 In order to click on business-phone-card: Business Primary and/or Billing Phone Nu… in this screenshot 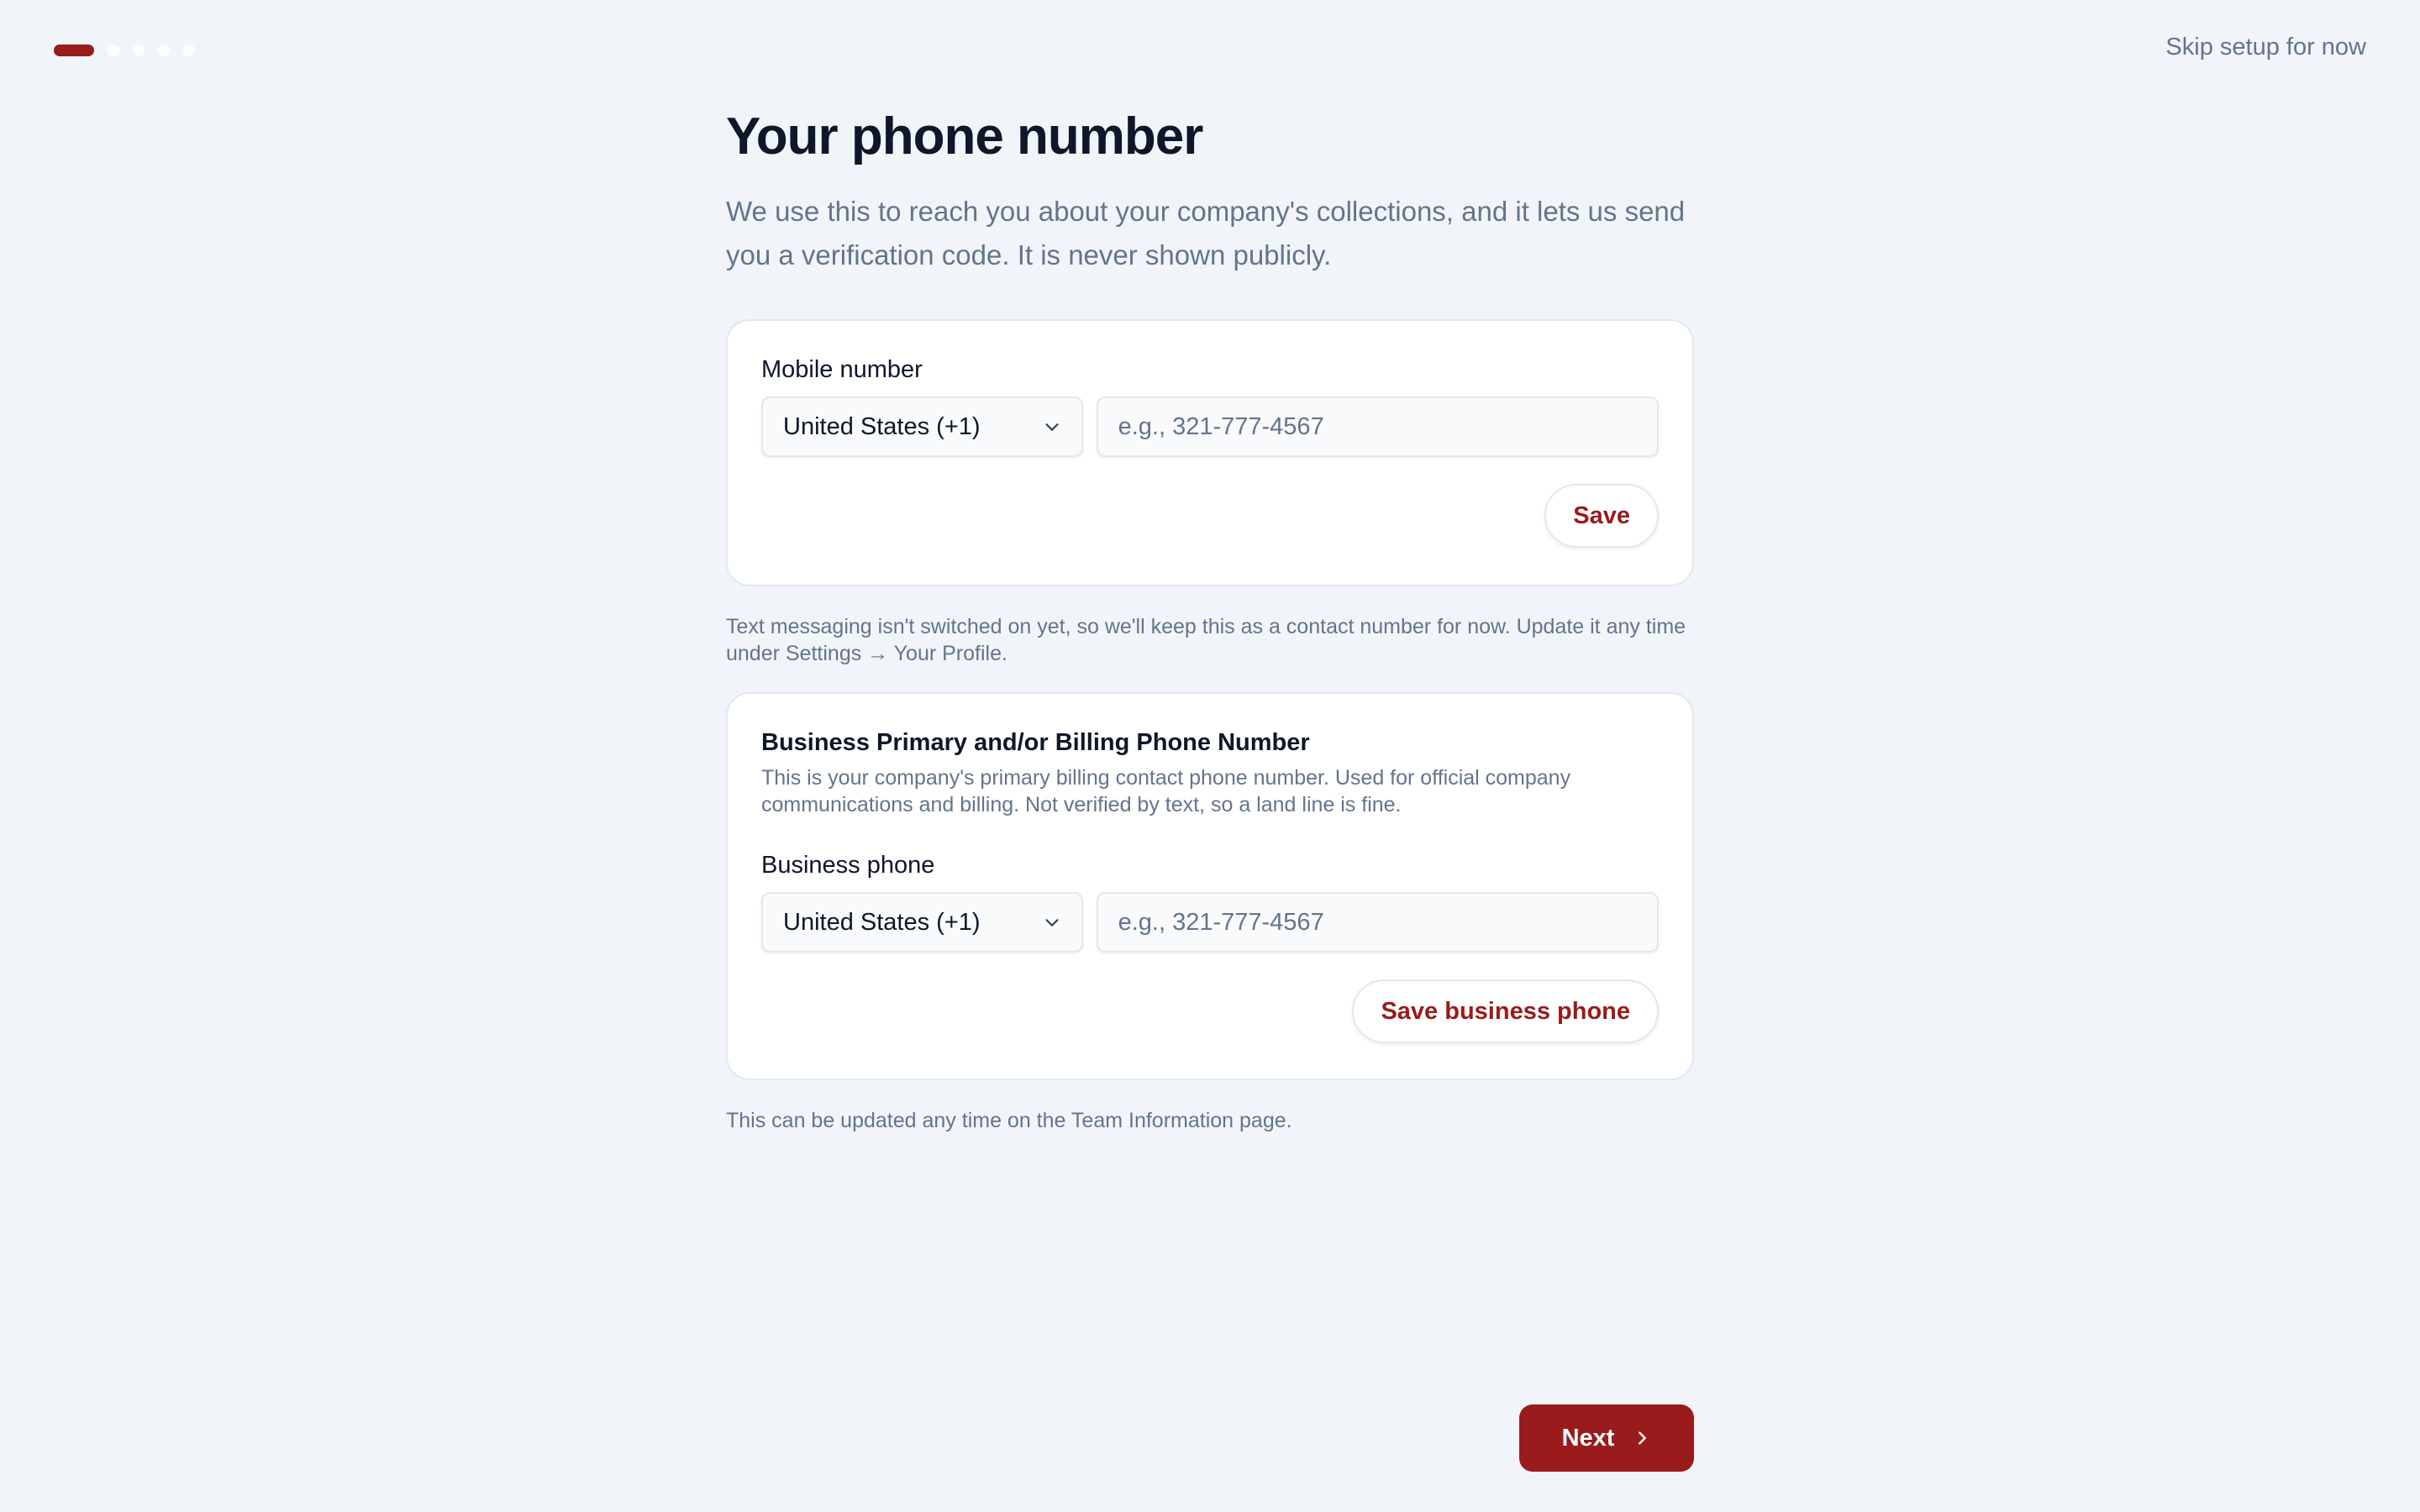, I will do `click(1210, 886)`.